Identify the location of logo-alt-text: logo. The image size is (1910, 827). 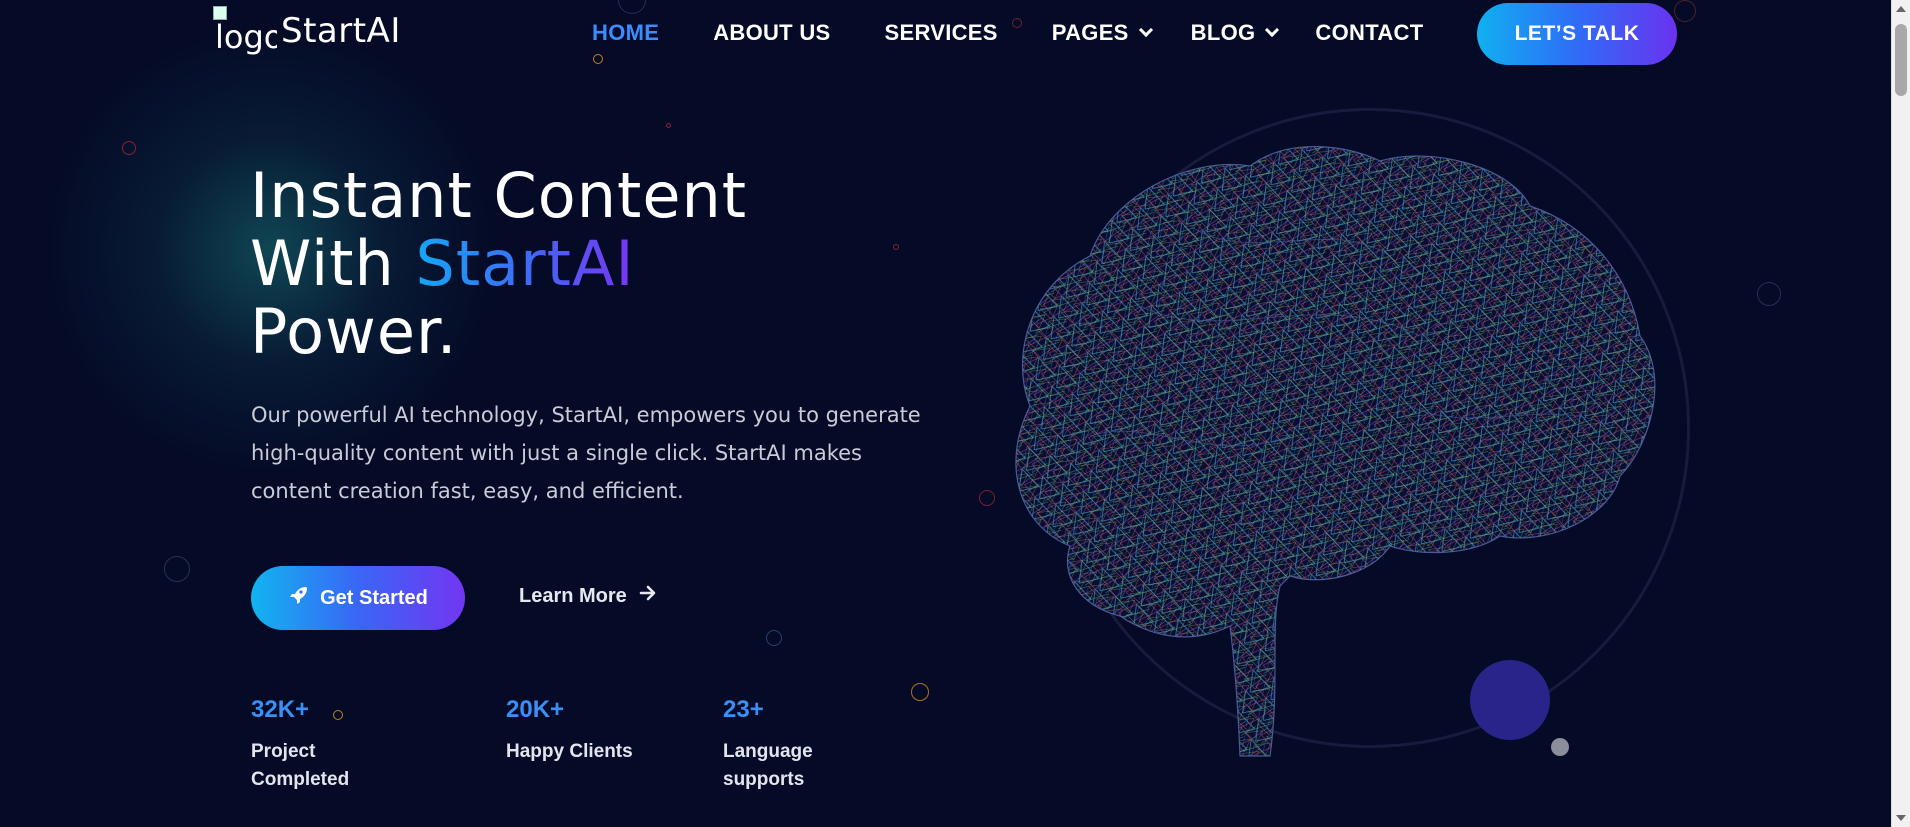
(246, 37).